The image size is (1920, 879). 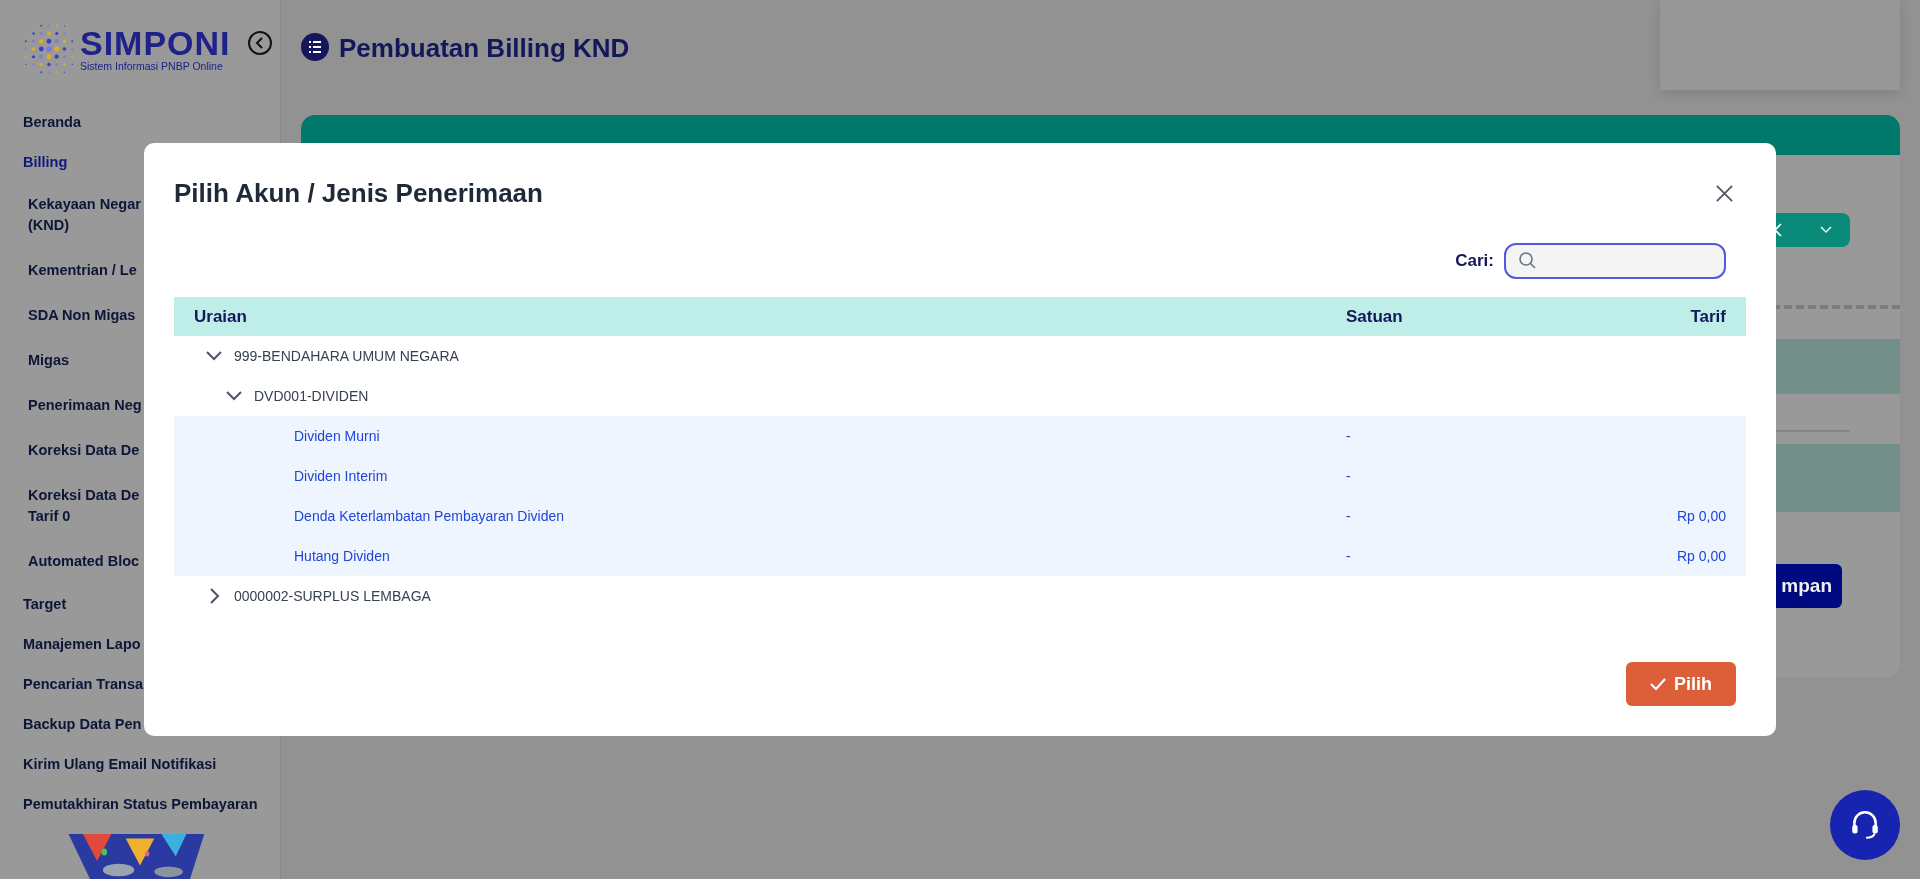 I want to click on account-link: Denda Keterlambatan Pembayaran Dividen, so click(x=429, y=516).